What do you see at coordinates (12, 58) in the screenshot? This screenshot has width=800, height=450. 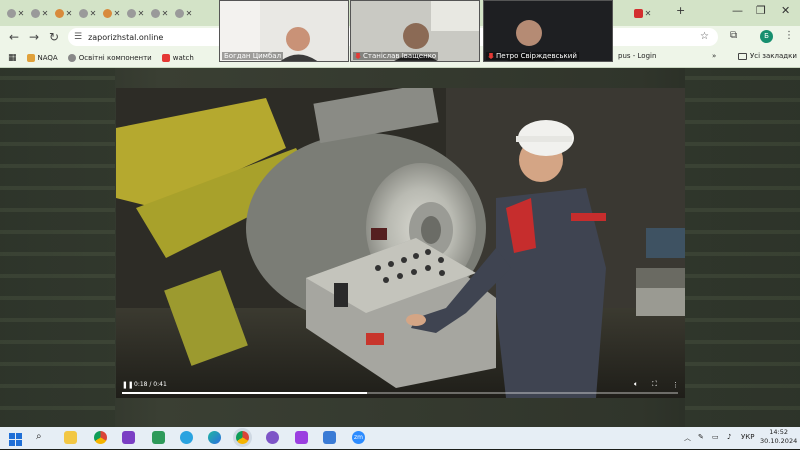 I see `apps-grid-icon: ▦` at bounding box center [12, 58].